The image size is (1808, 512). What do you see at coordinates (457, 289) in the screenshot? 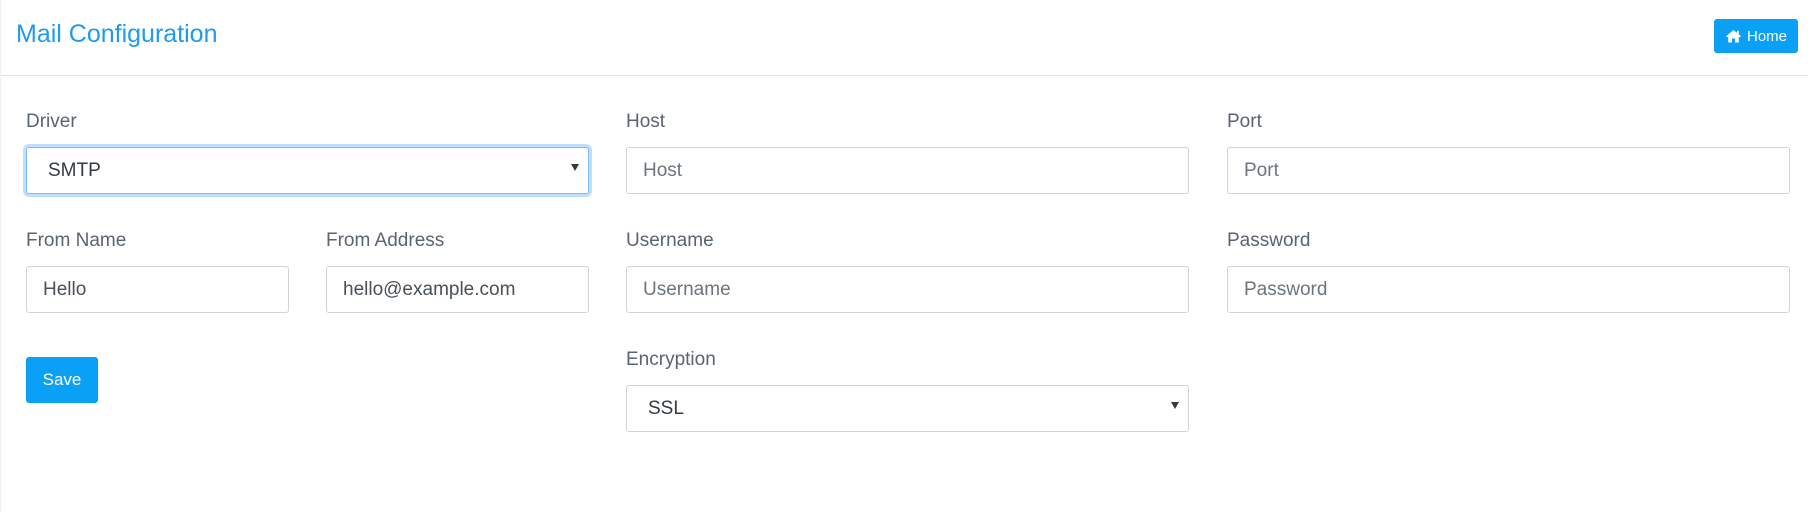
I see `from-address-input` at bounding box center [457, 289].